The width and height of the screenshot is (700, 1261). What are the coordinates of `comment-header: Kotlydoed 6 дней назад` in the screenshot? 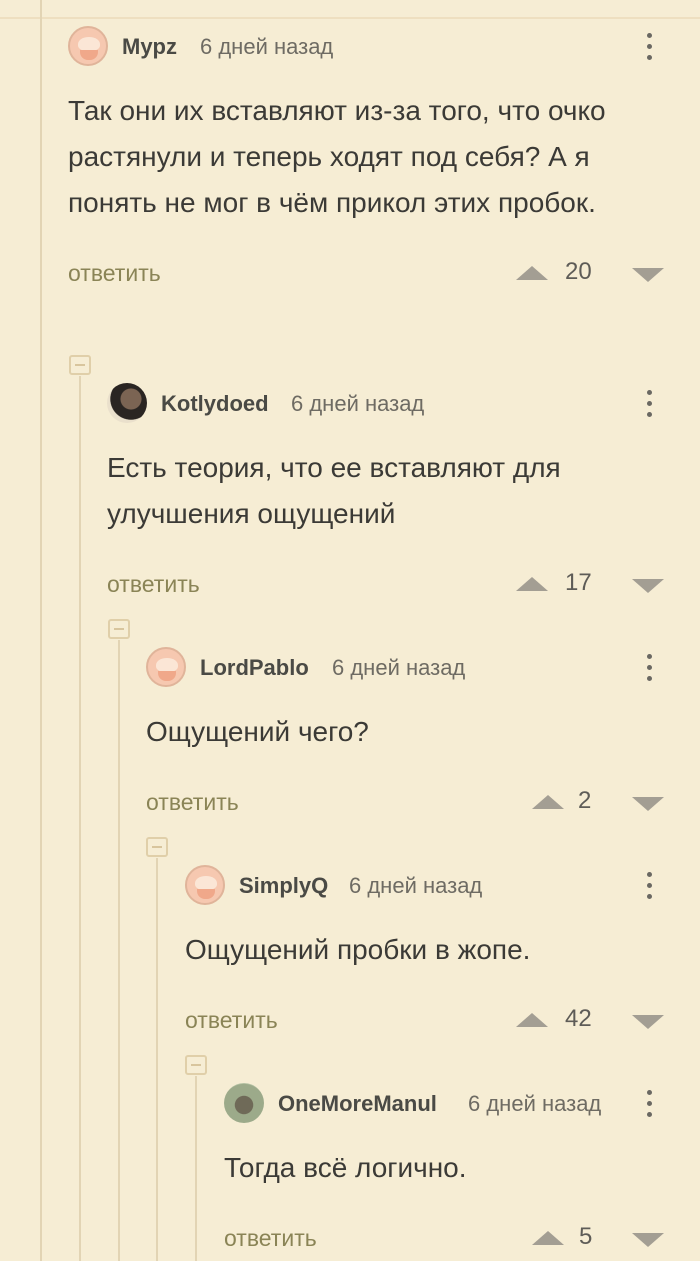 It's located at (403, 403).